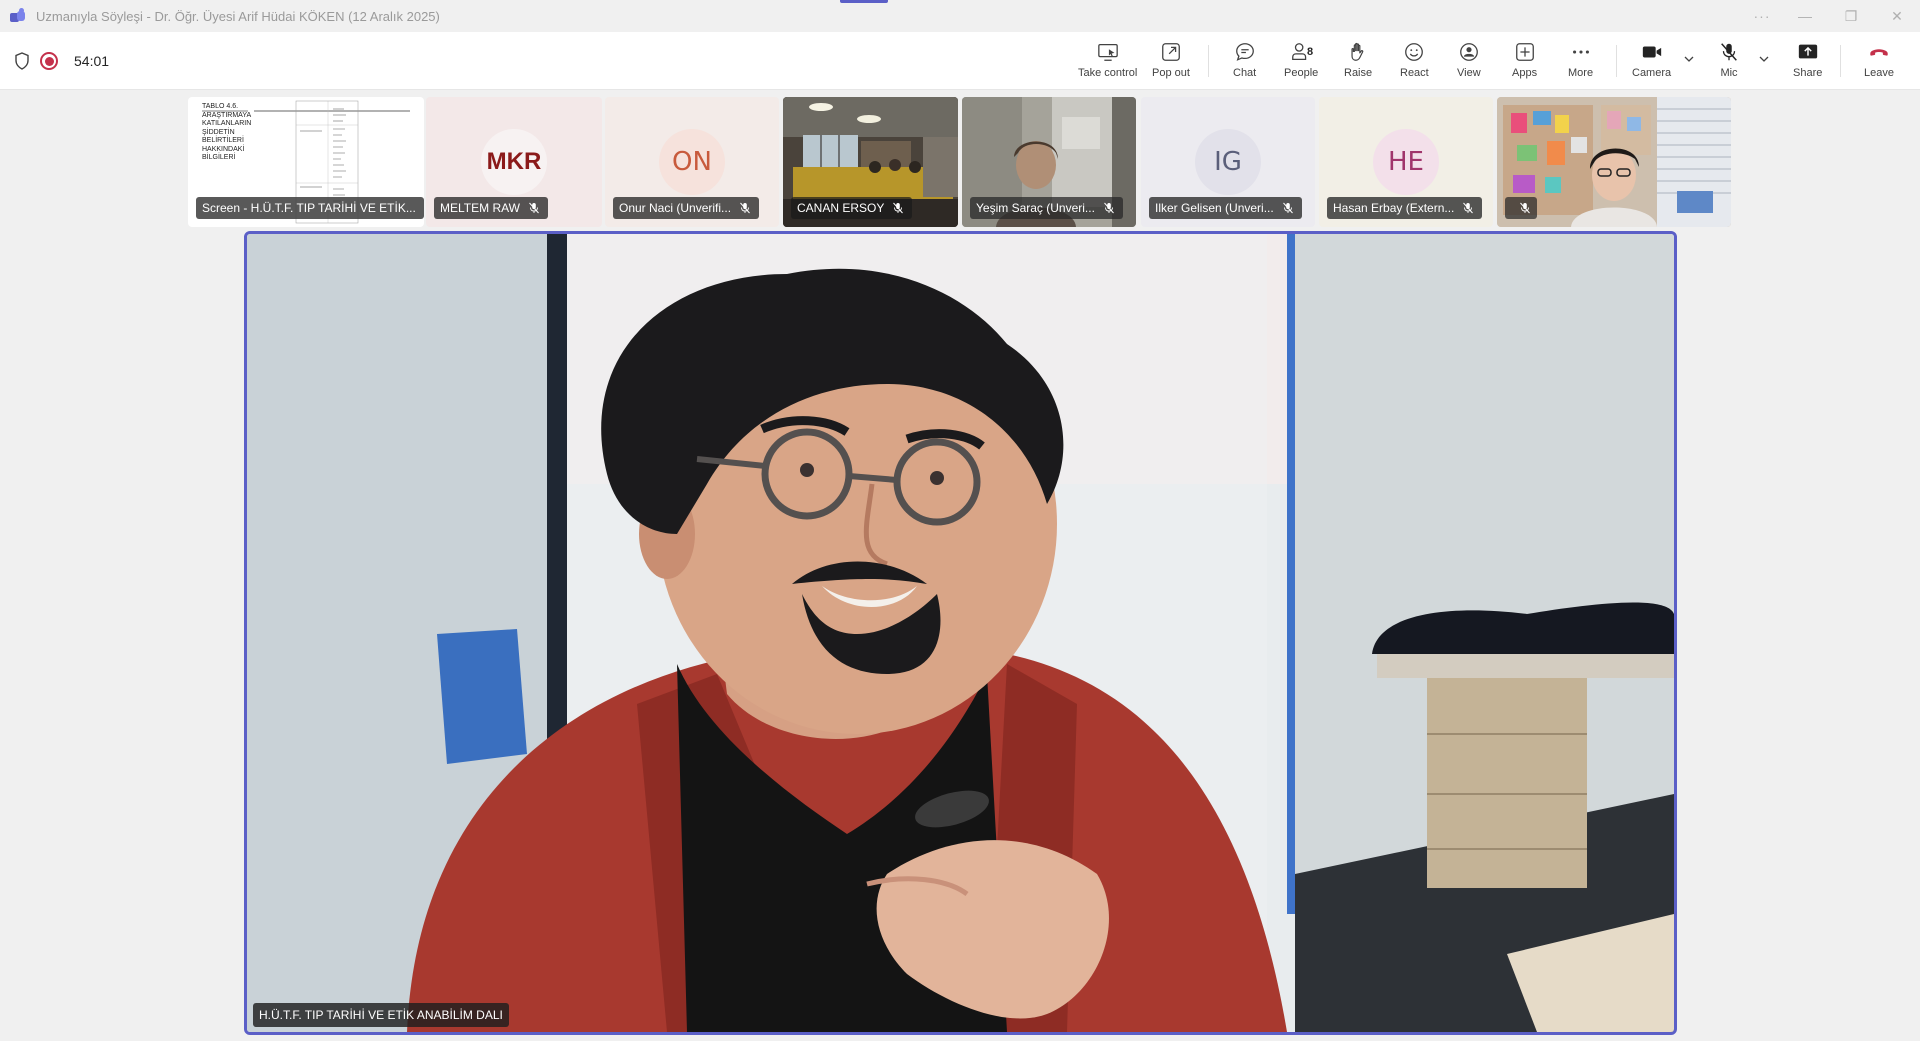 Image resolution: width=1920 pixels, height=1041 pixels. Describe the element at coordinates (1651, 52) in the screenshot. I see `camera-icon` at that location.